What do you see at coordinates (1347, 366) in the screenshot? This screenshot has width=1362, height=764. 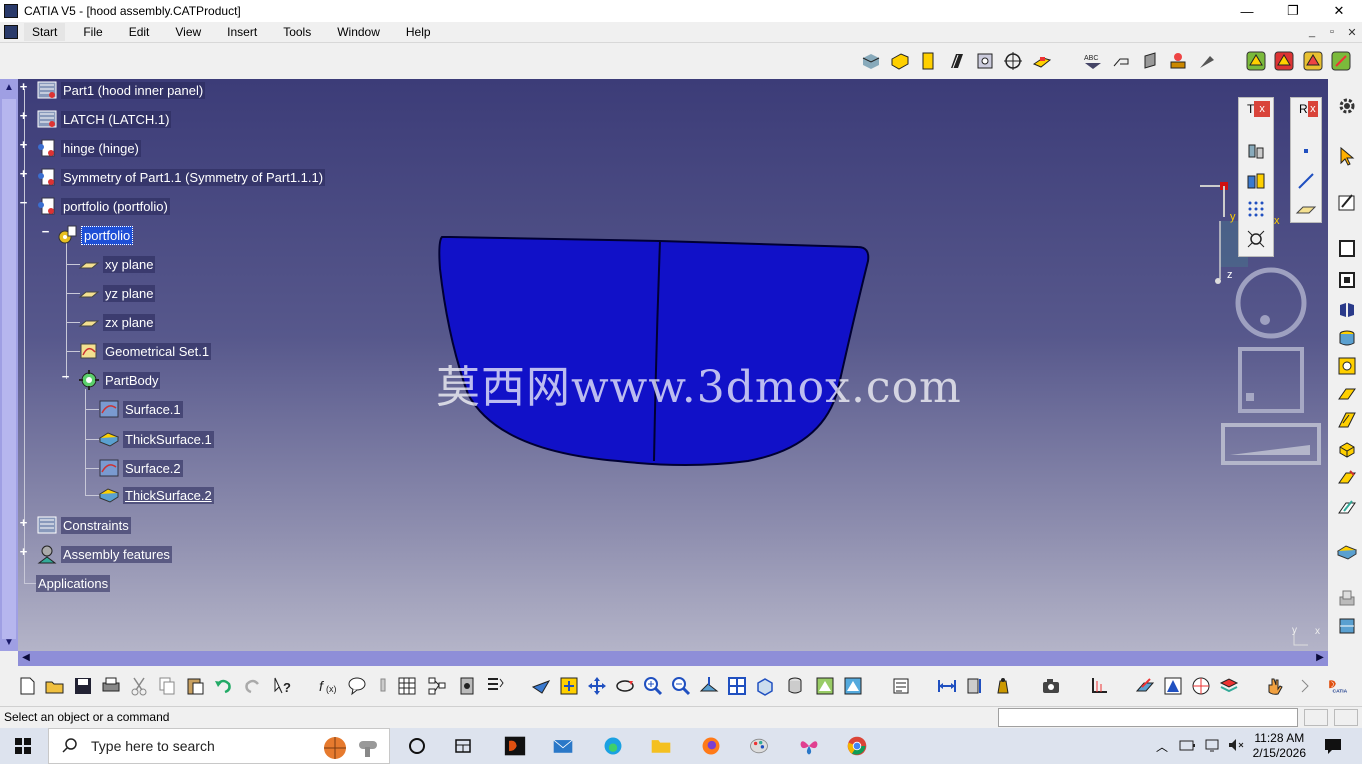 I see `shell-icon` at bounding box center [1347, 366].